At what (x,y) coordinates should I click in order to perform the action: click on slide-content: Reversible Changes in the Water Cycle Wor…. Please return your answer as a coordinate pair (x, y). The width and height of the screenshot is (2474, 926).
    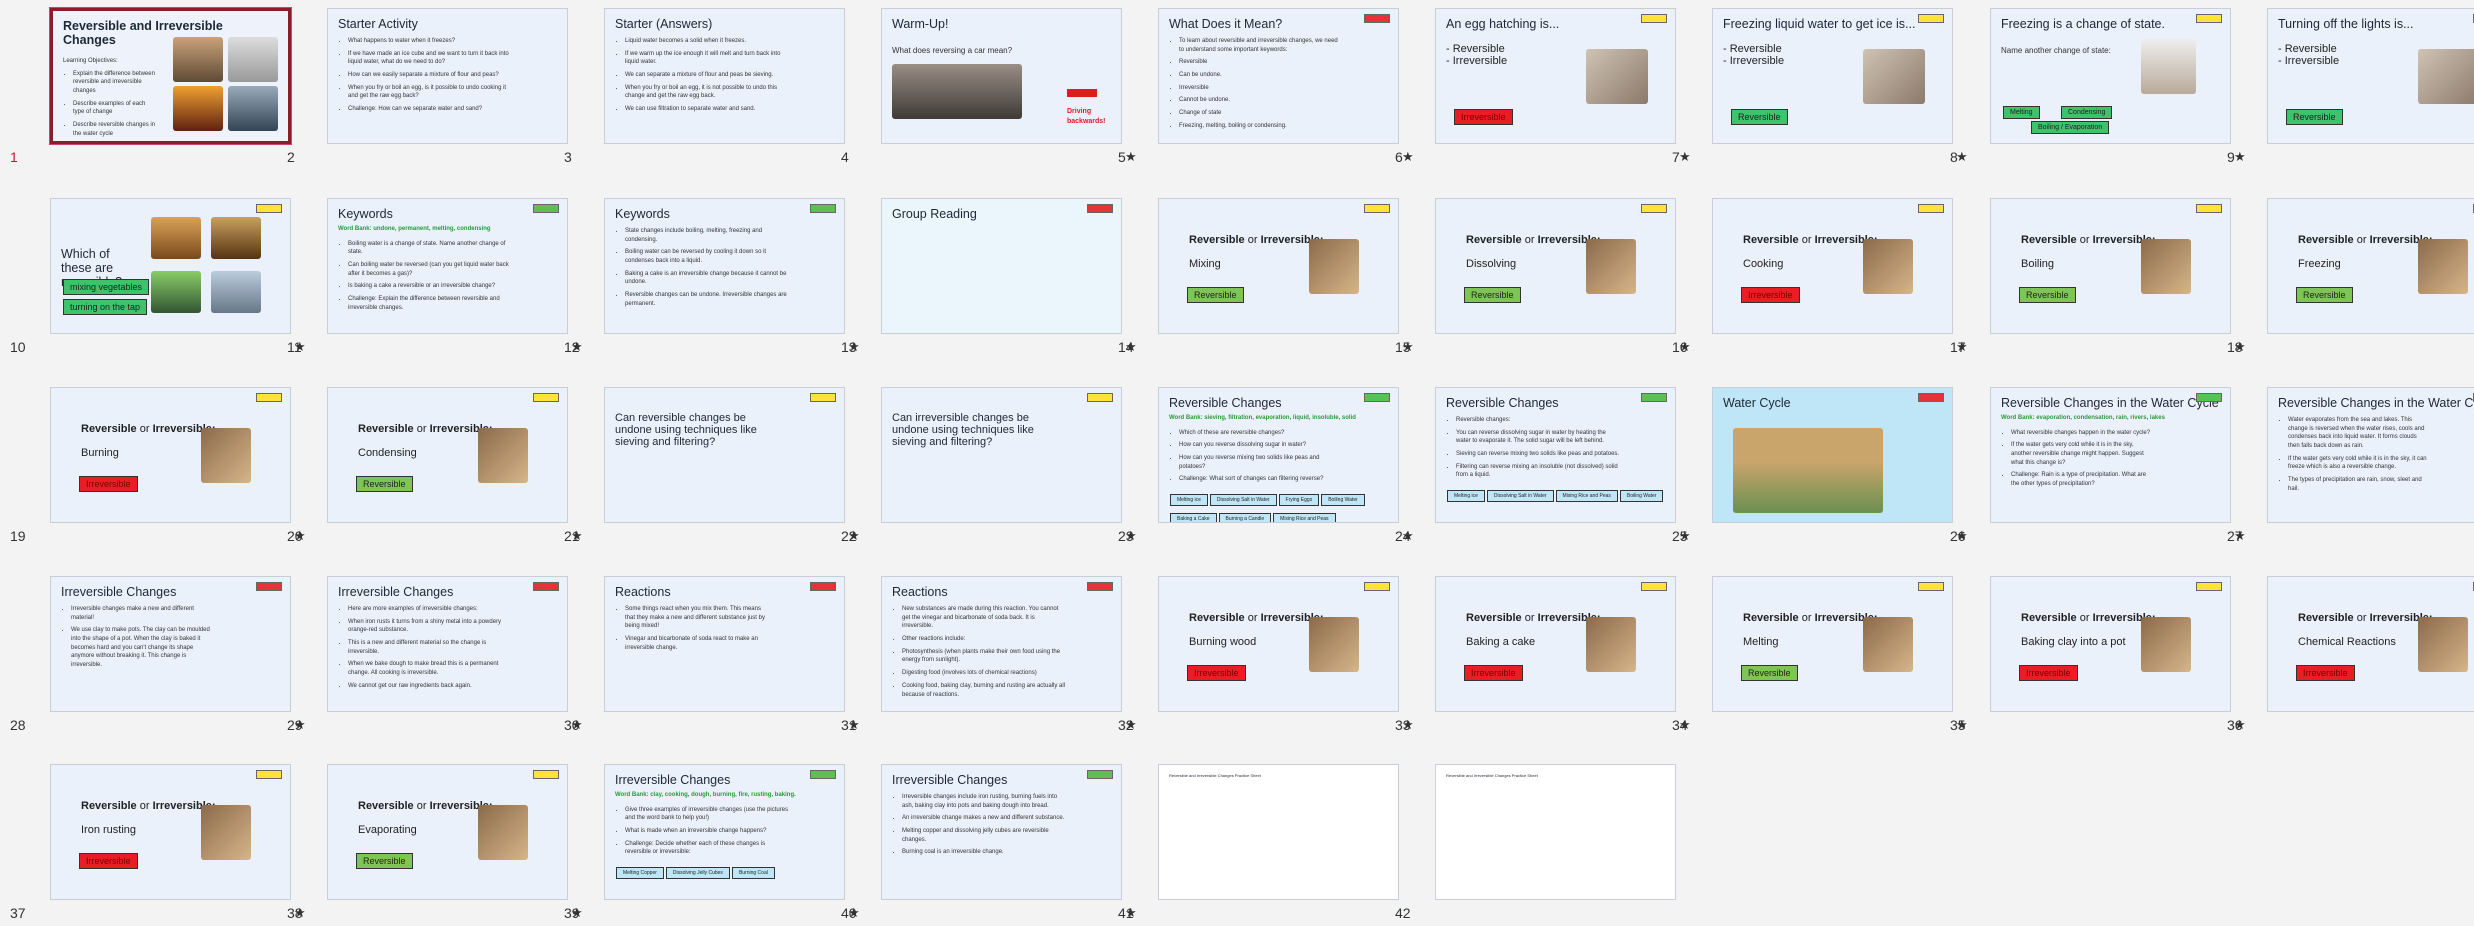
    Looking at the image, I should click on (2110, 455).